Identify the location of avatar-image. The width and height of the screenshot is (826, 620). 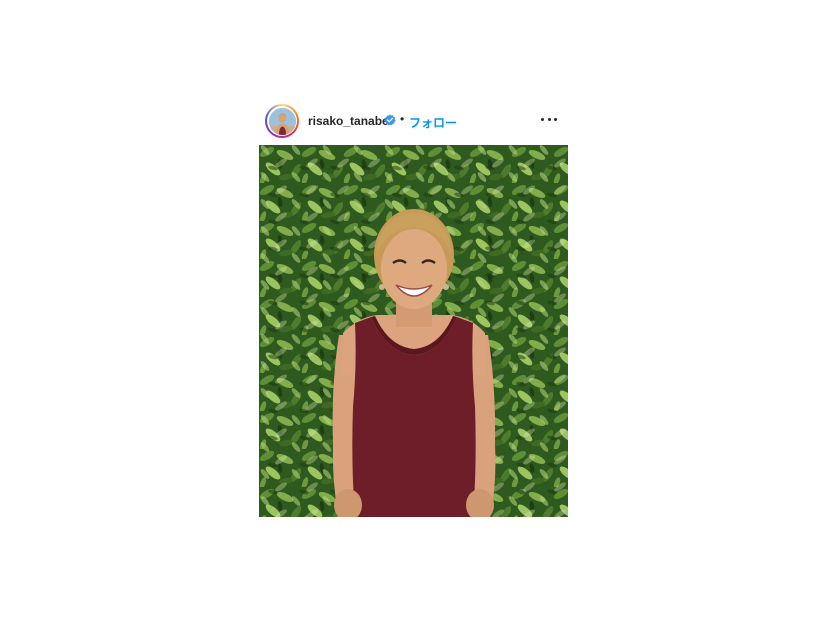
(282, 121).